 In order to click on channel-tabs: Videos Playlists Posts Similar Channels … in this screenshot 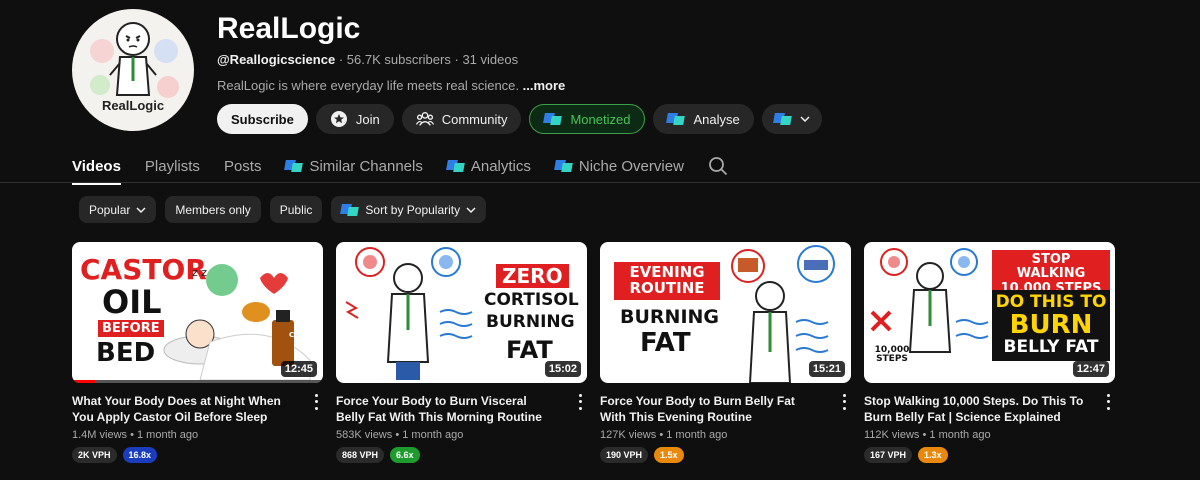, I will do `click(400, 168)`.